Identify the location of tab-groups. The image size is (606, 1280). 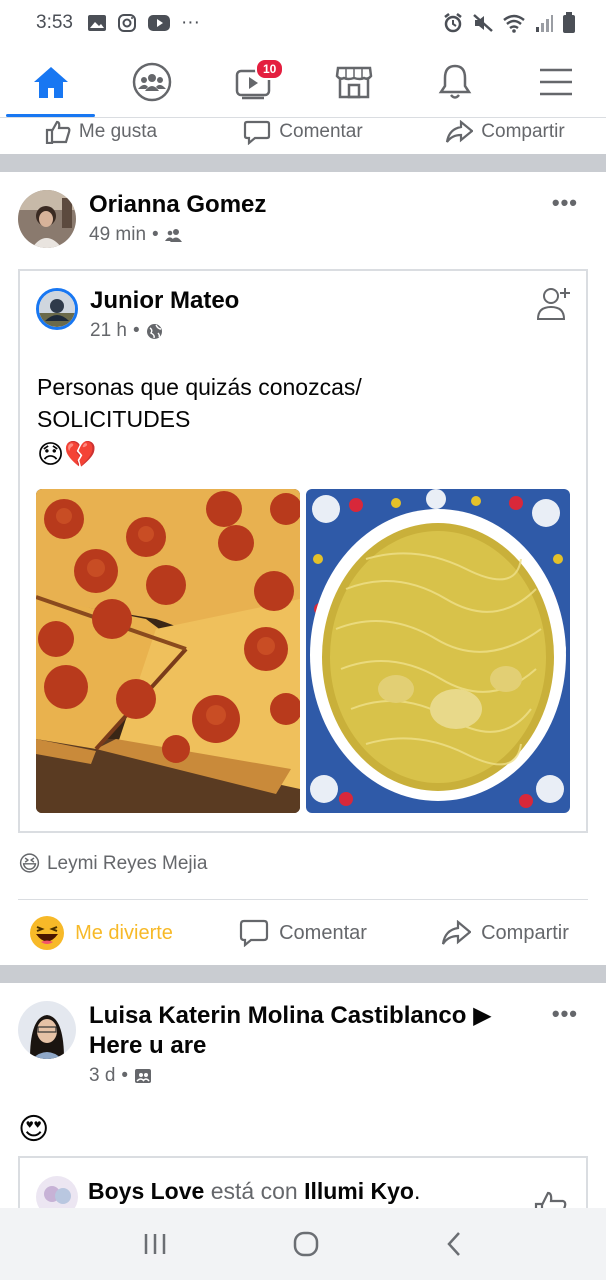
(151, 81).